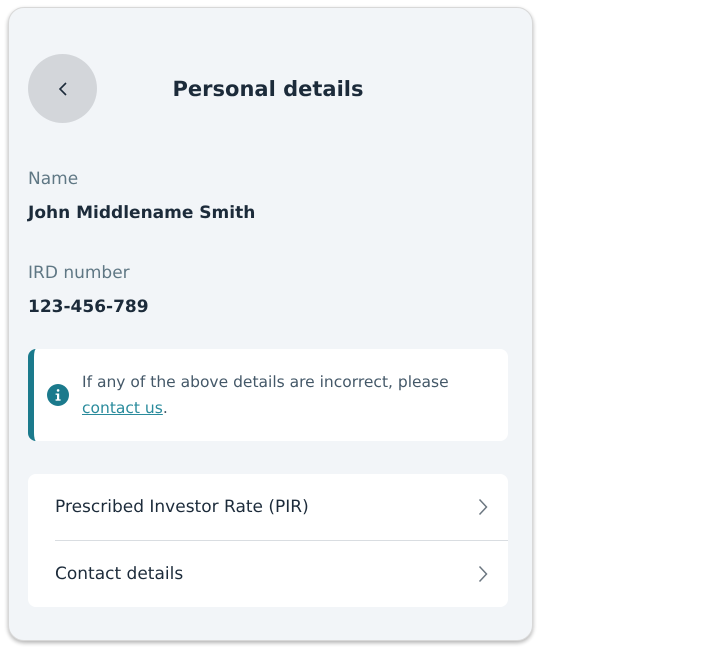 The width and height of the screenshot is (726, 652). What do you see at coordinates (142, 213) in the screenshot?
I see `field-value: John Middlename Smith` at bounding box center [142, 213].